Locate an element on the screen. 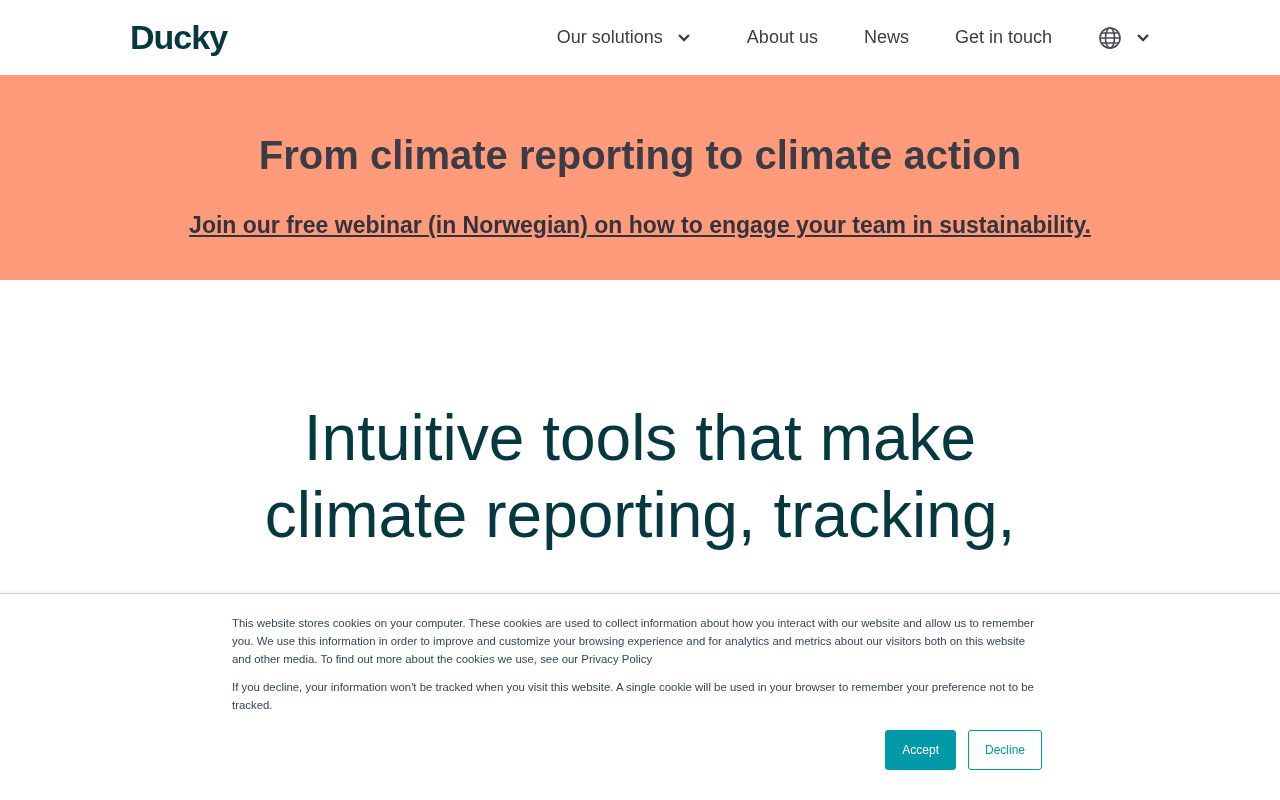 Image resolution: width=1280 pixels, height=800 pixels. promo-title: From climate reporting to climate action is located at coordinates (640, 155).